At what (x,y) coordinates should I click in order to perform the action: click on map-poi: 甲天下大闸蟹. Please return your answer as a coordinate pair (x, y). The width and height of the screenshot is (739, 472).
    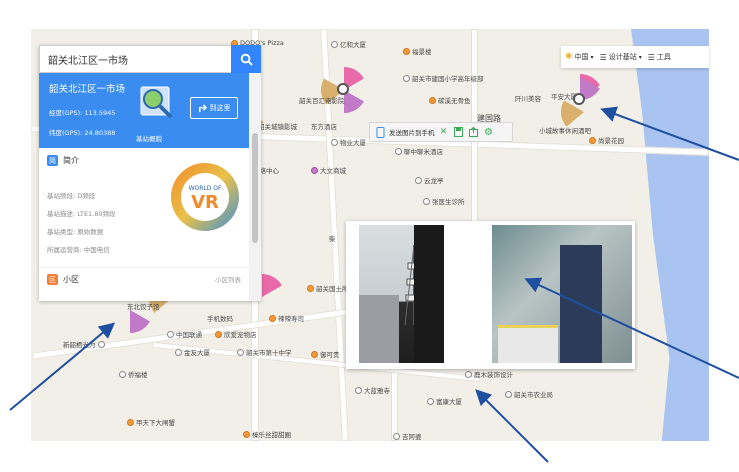
    Looking at the image, I should click on (151, 422).